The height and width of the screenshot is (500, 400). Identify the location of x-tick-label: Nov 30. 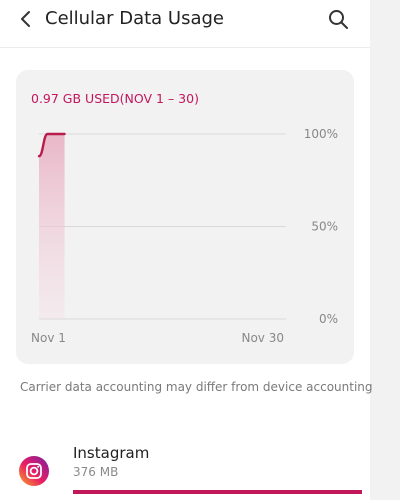
(262, 338).